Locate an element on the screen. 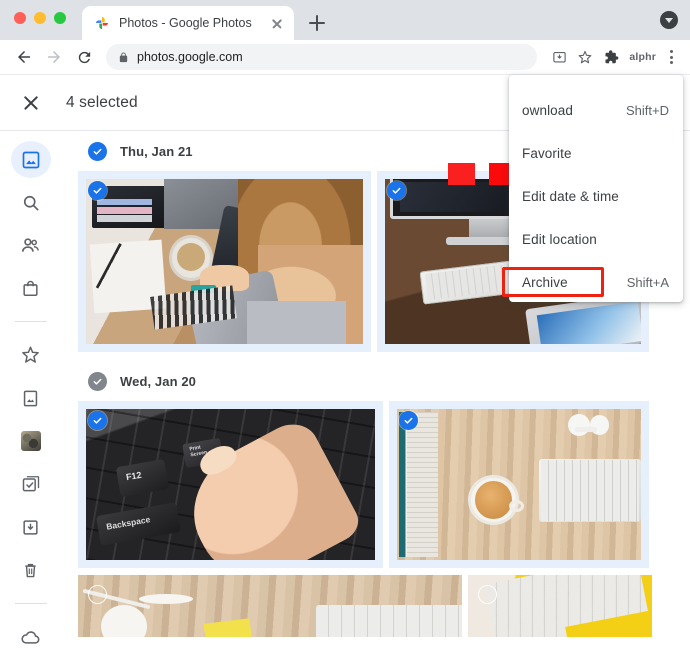  sidebar-item-sharing is located at coordinates (31, 245).